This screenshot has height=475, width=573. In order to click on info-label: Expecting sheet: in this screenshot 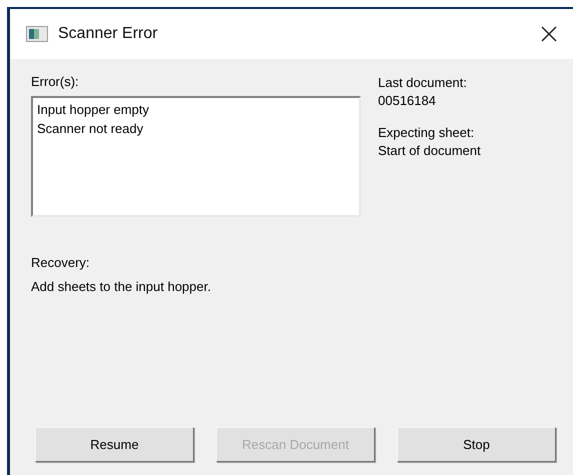, I will do `click(427, 133)`.